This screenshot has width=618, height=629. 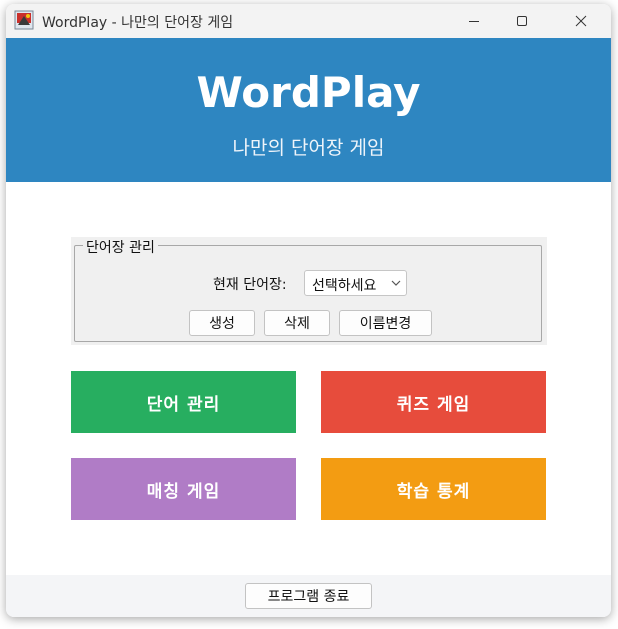 I want to click on maximize-button, so click(x=522, y=21).